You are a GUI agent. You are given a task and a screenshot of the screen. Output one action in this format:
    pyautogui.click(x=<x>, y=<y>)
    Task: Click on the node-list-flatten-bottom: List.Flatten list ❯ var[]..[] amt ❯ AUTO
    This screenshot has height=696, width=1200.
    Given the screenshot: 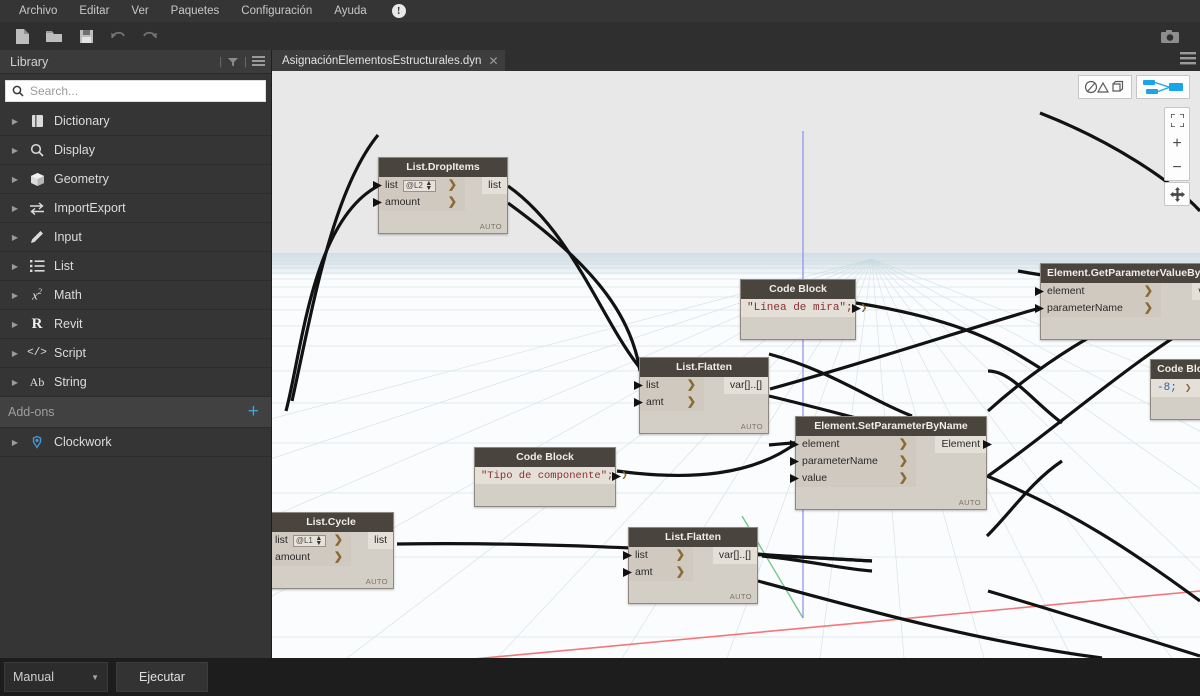 What is the action you would take?
    pyautogui.click(x=690, y=565)
    